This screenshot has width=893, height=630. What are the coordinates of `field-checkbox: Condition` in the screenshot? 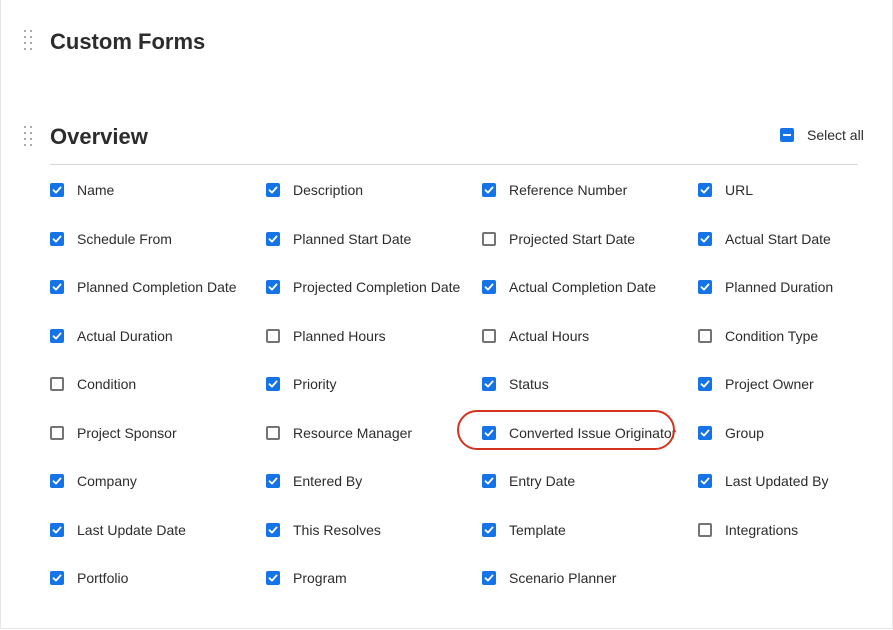 It's located at (158, 384).